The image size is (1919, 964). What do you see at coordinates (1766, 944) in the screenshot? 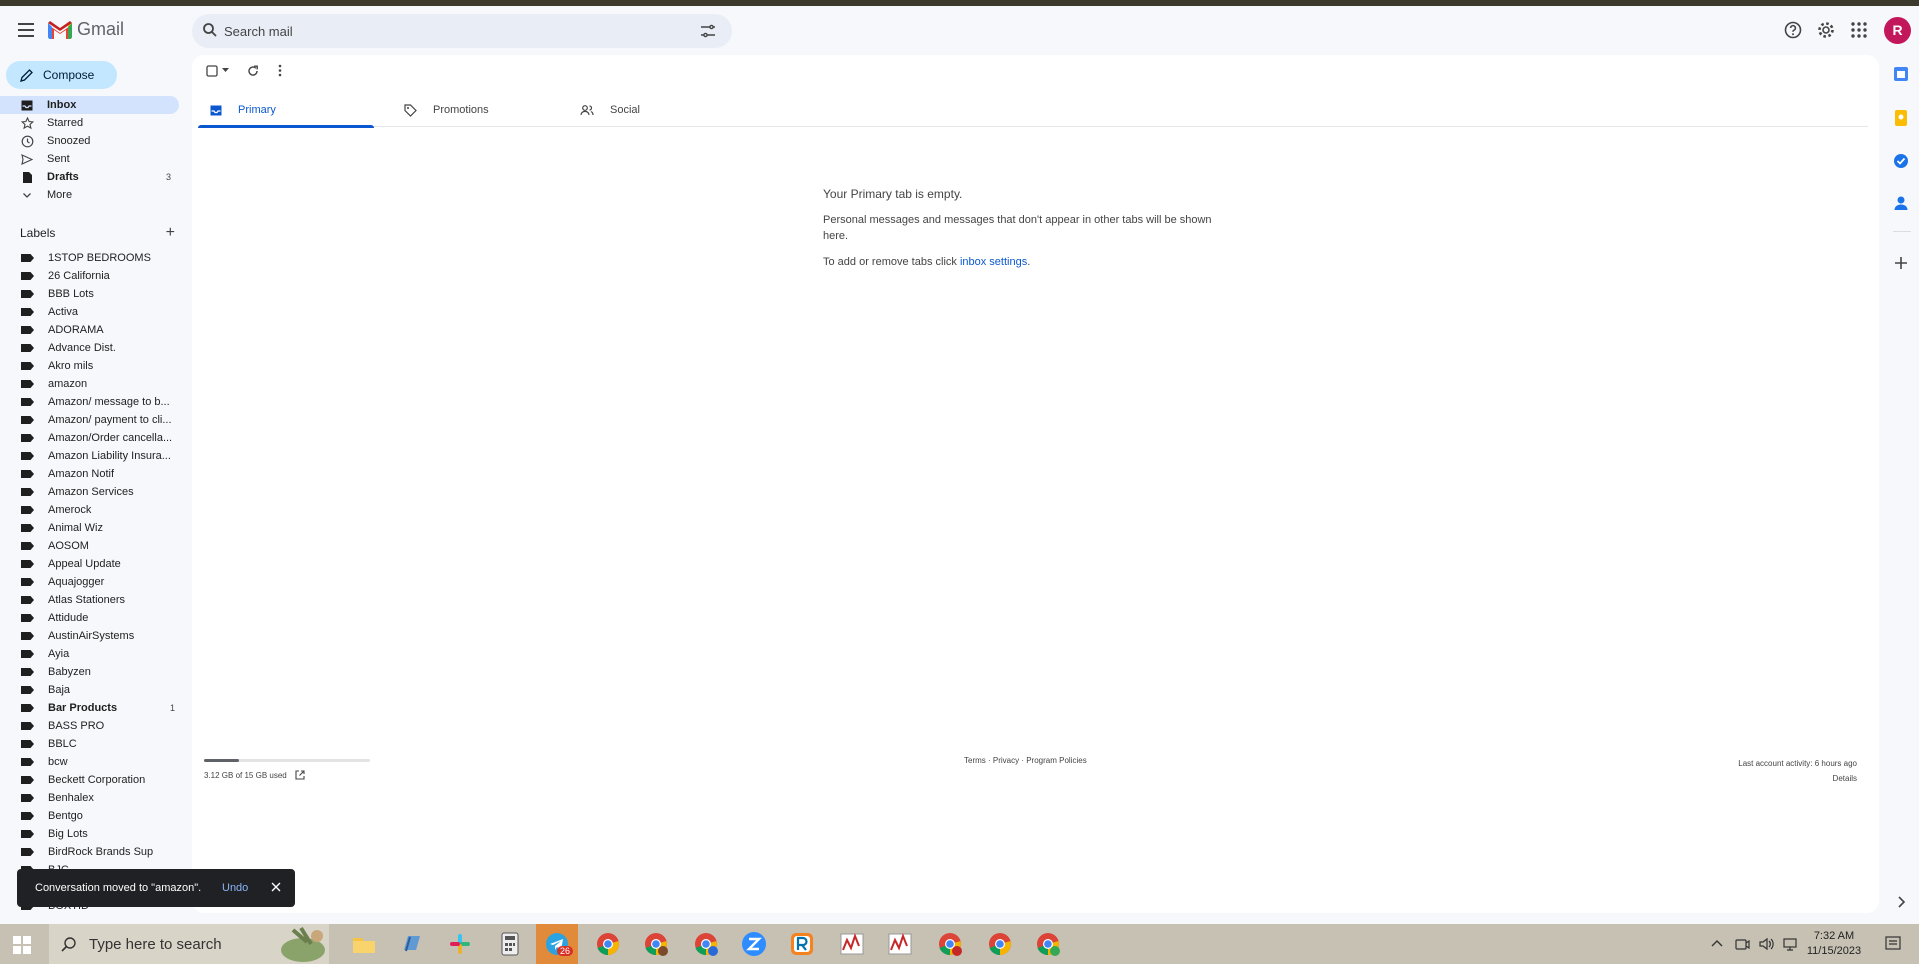
I see `volume-icon` at bounding box center [1766, 944].